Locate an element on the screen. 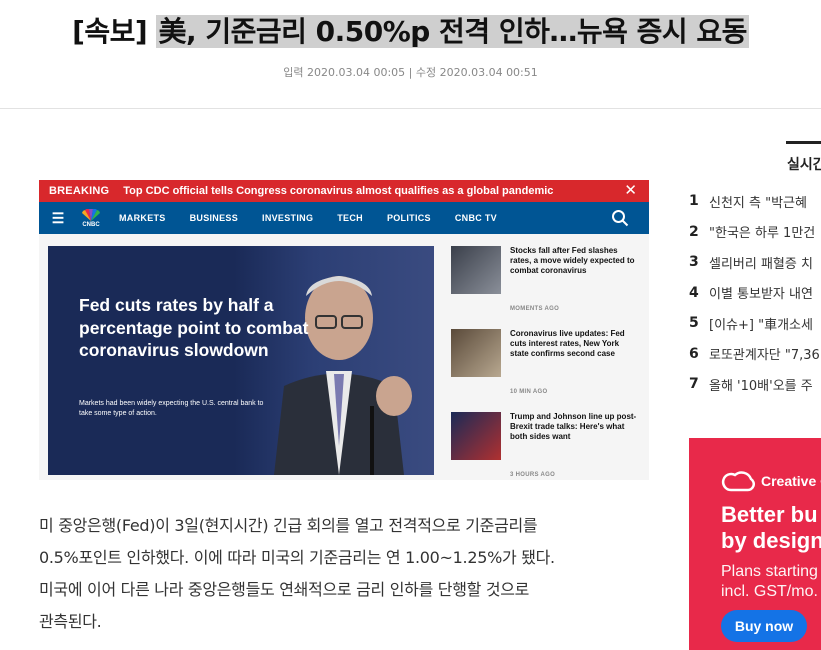 The width and height of the screenshot is (821, 650). rank-number: 3 is located at coordinates (694, 262).